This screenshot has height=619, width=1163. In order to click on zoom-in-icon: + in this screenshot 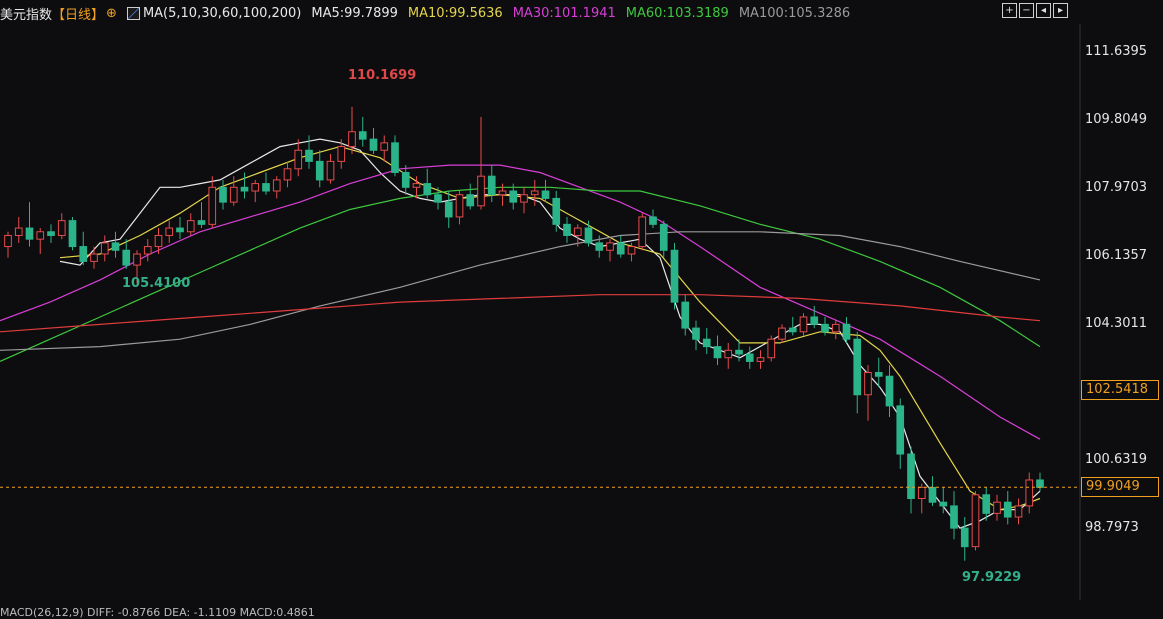, I will do `click(1009, 10)`.